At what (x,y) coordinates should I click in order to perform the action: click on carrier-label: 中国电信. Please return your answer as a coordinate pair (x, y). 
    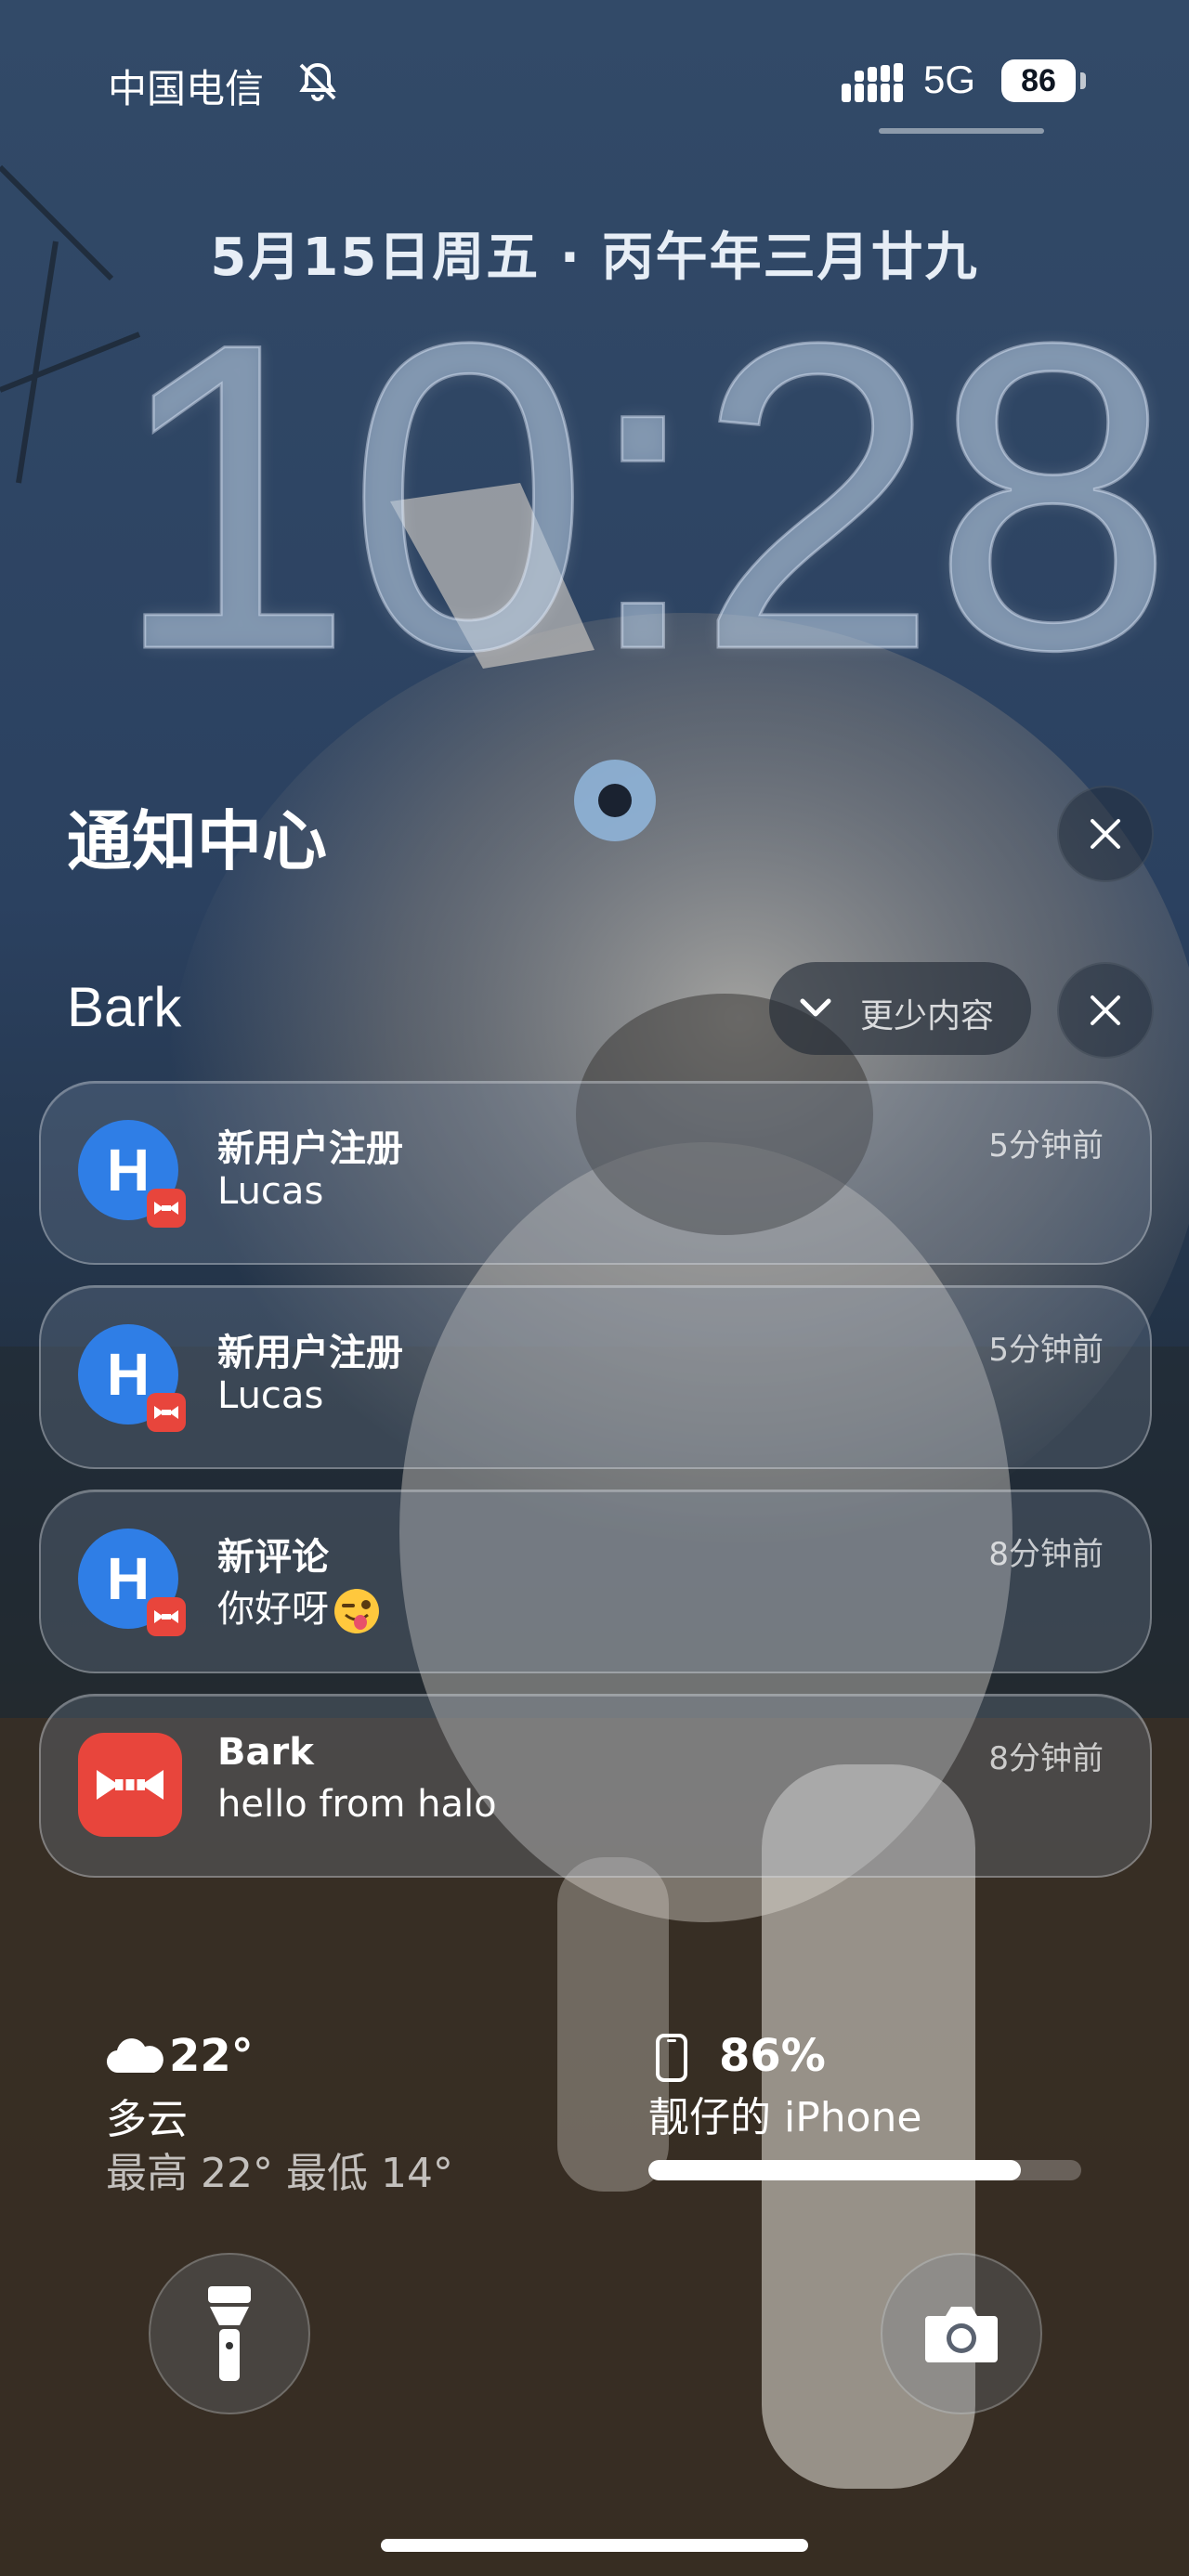
    Looking at the image, I should click on (186, 88).